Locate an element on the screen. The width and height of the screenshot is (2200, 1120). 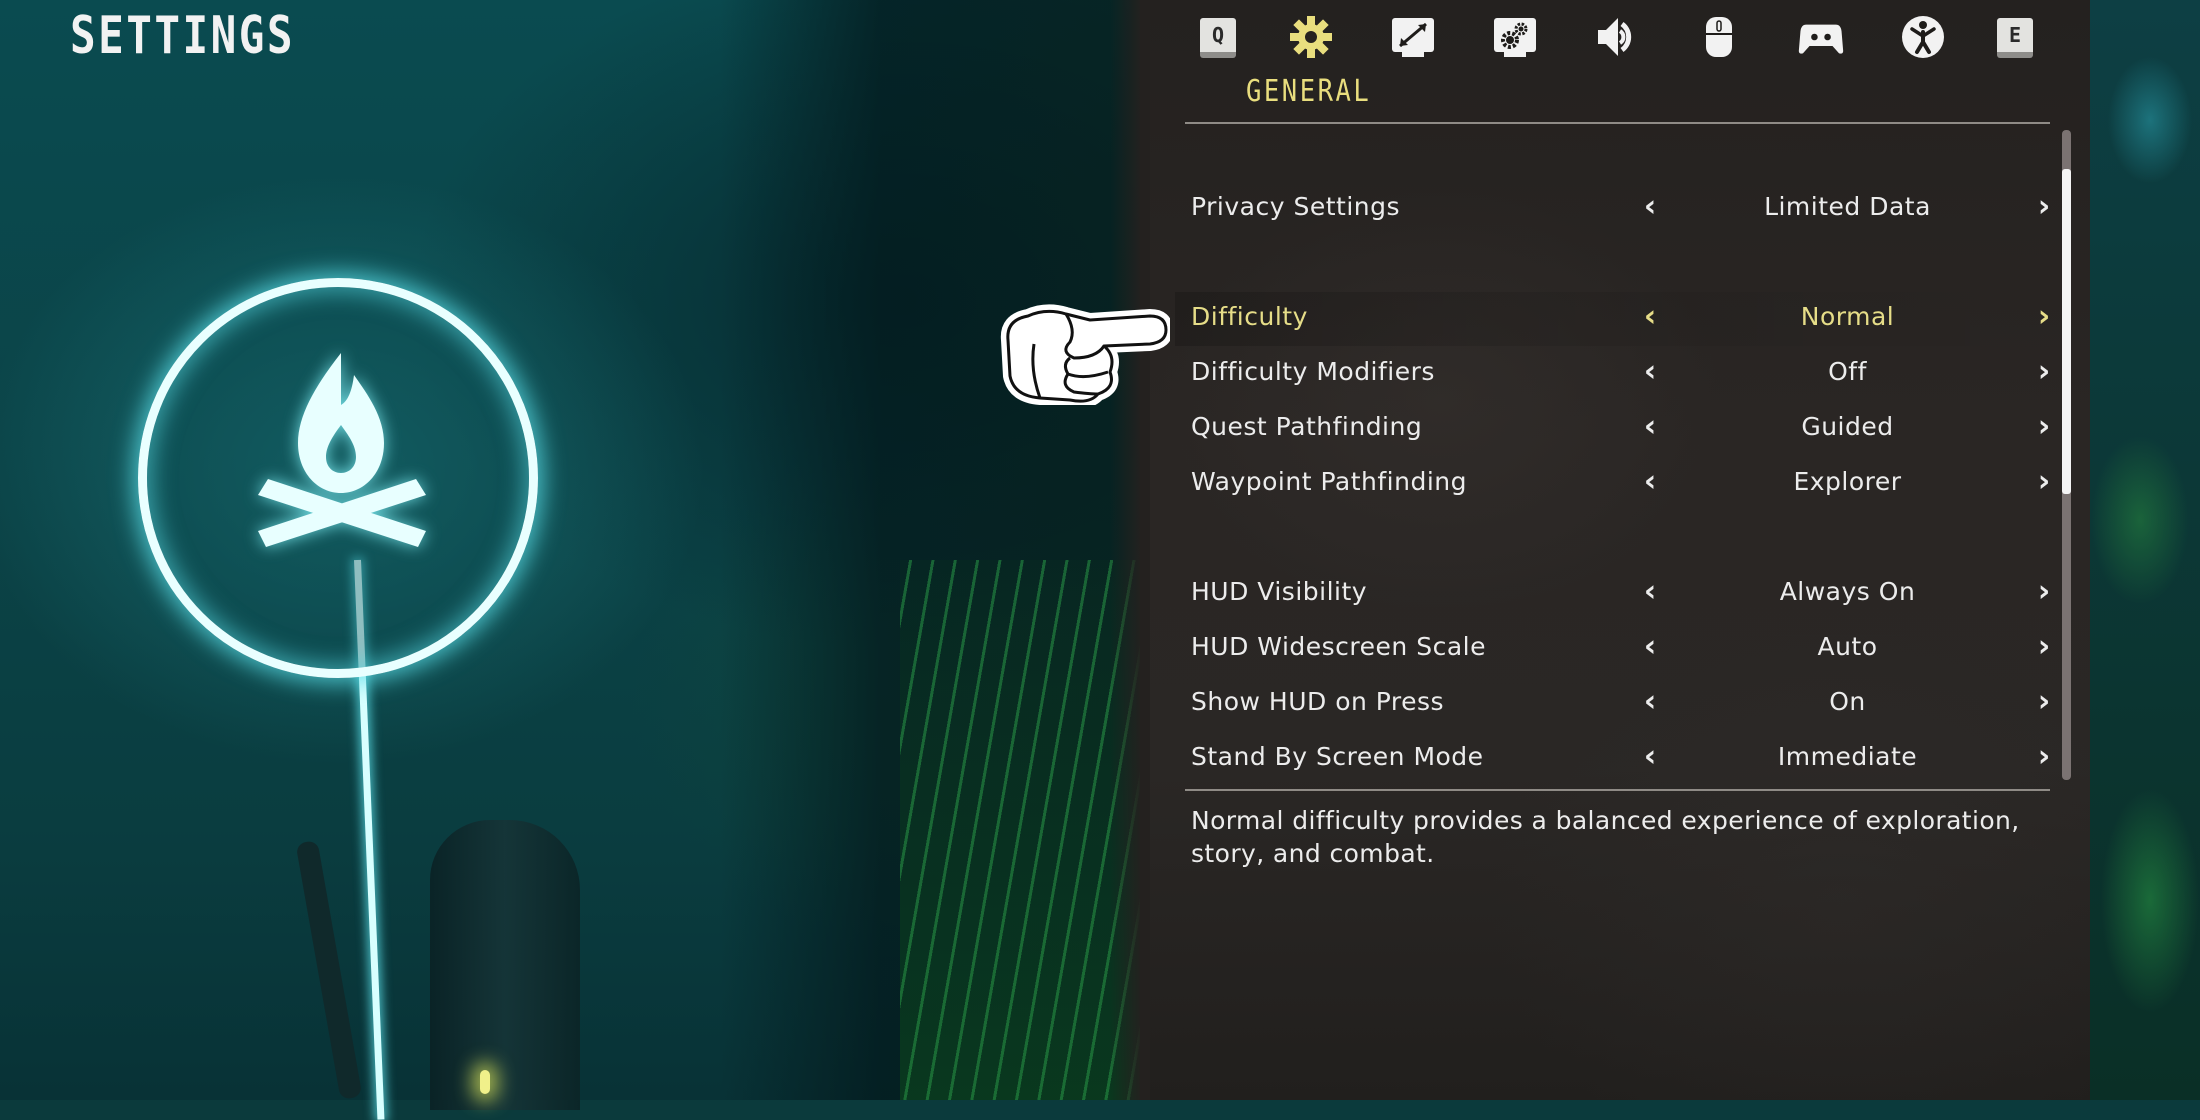
gamepad-icon is located at coordinates (1821, 39).